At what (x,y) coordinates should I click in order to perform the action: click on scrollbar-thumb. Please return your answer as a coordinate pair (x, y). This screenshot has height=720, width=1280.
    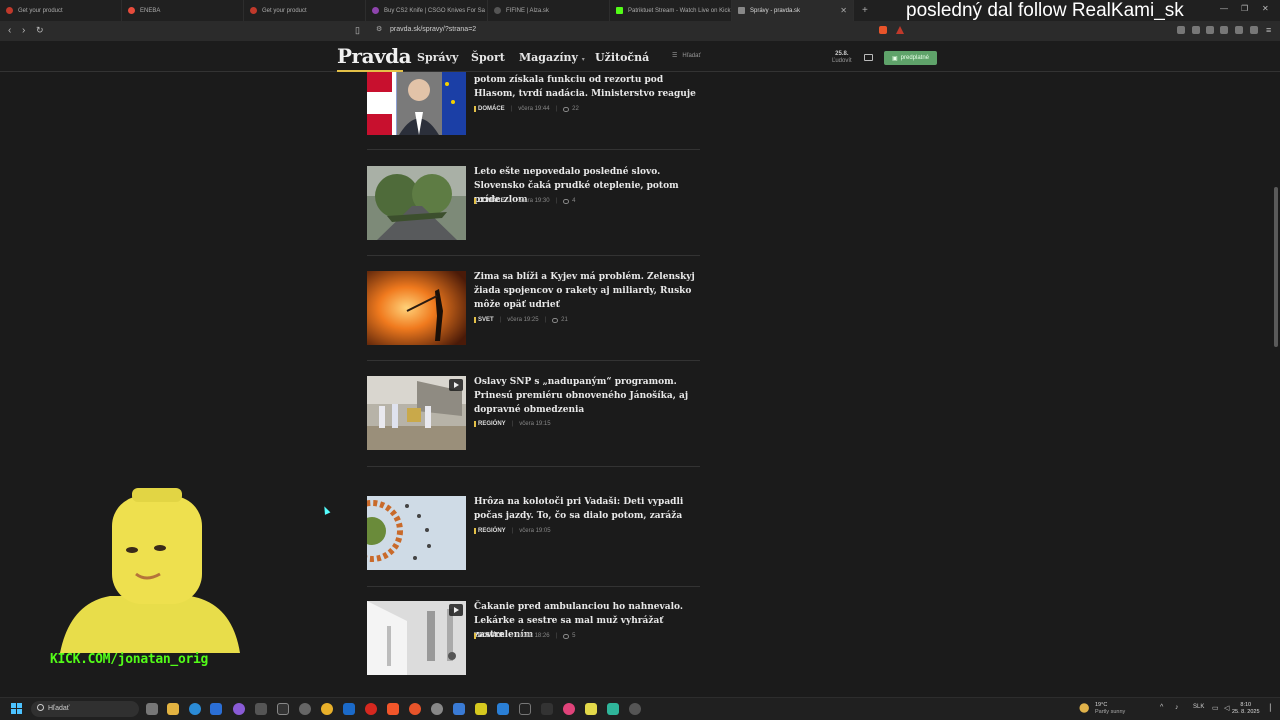
    Looking at the image, I should click on (1276, 267).